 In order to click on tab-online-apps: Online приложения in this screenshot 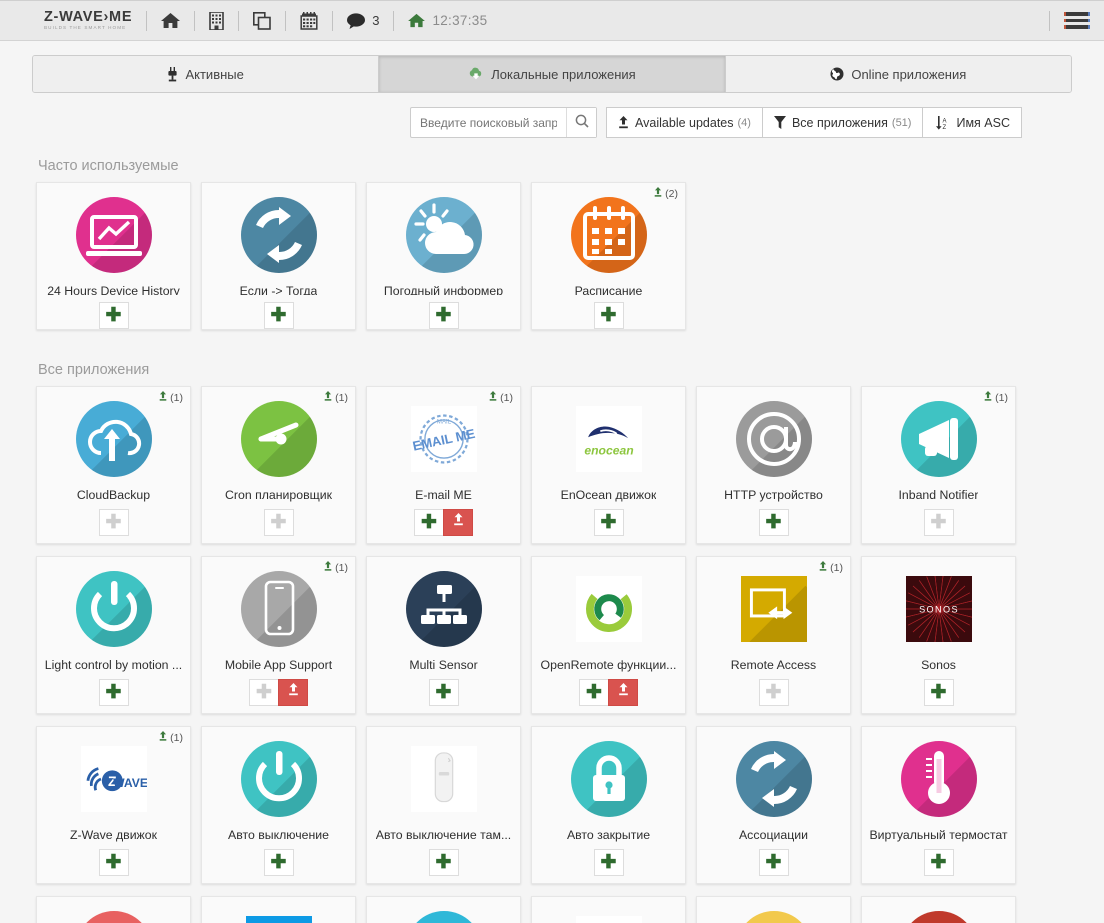, I will do `click(898, 74)`.